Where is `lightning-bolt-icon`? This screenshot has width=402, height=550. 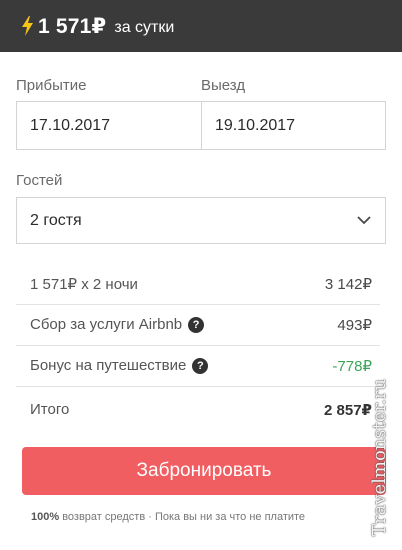 lightning-bolt-icon is located at coordinates (27, 26).